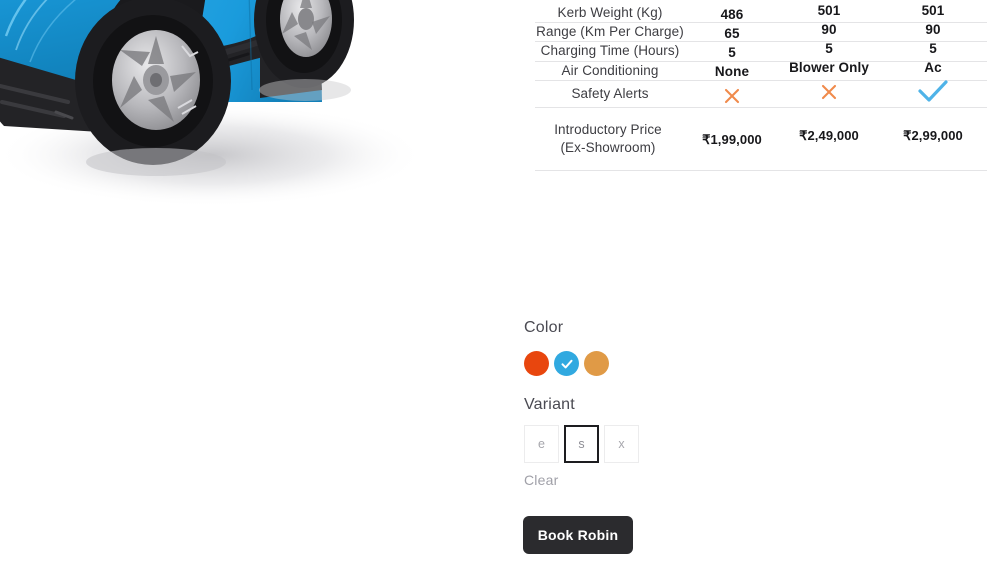 This screenshot has height=573, width=1006. What do you see at coordinates (933, 136) in the screenshot?
I see `price-value-variant-x: ₹2,99,000` at bounding box center [933, 136].